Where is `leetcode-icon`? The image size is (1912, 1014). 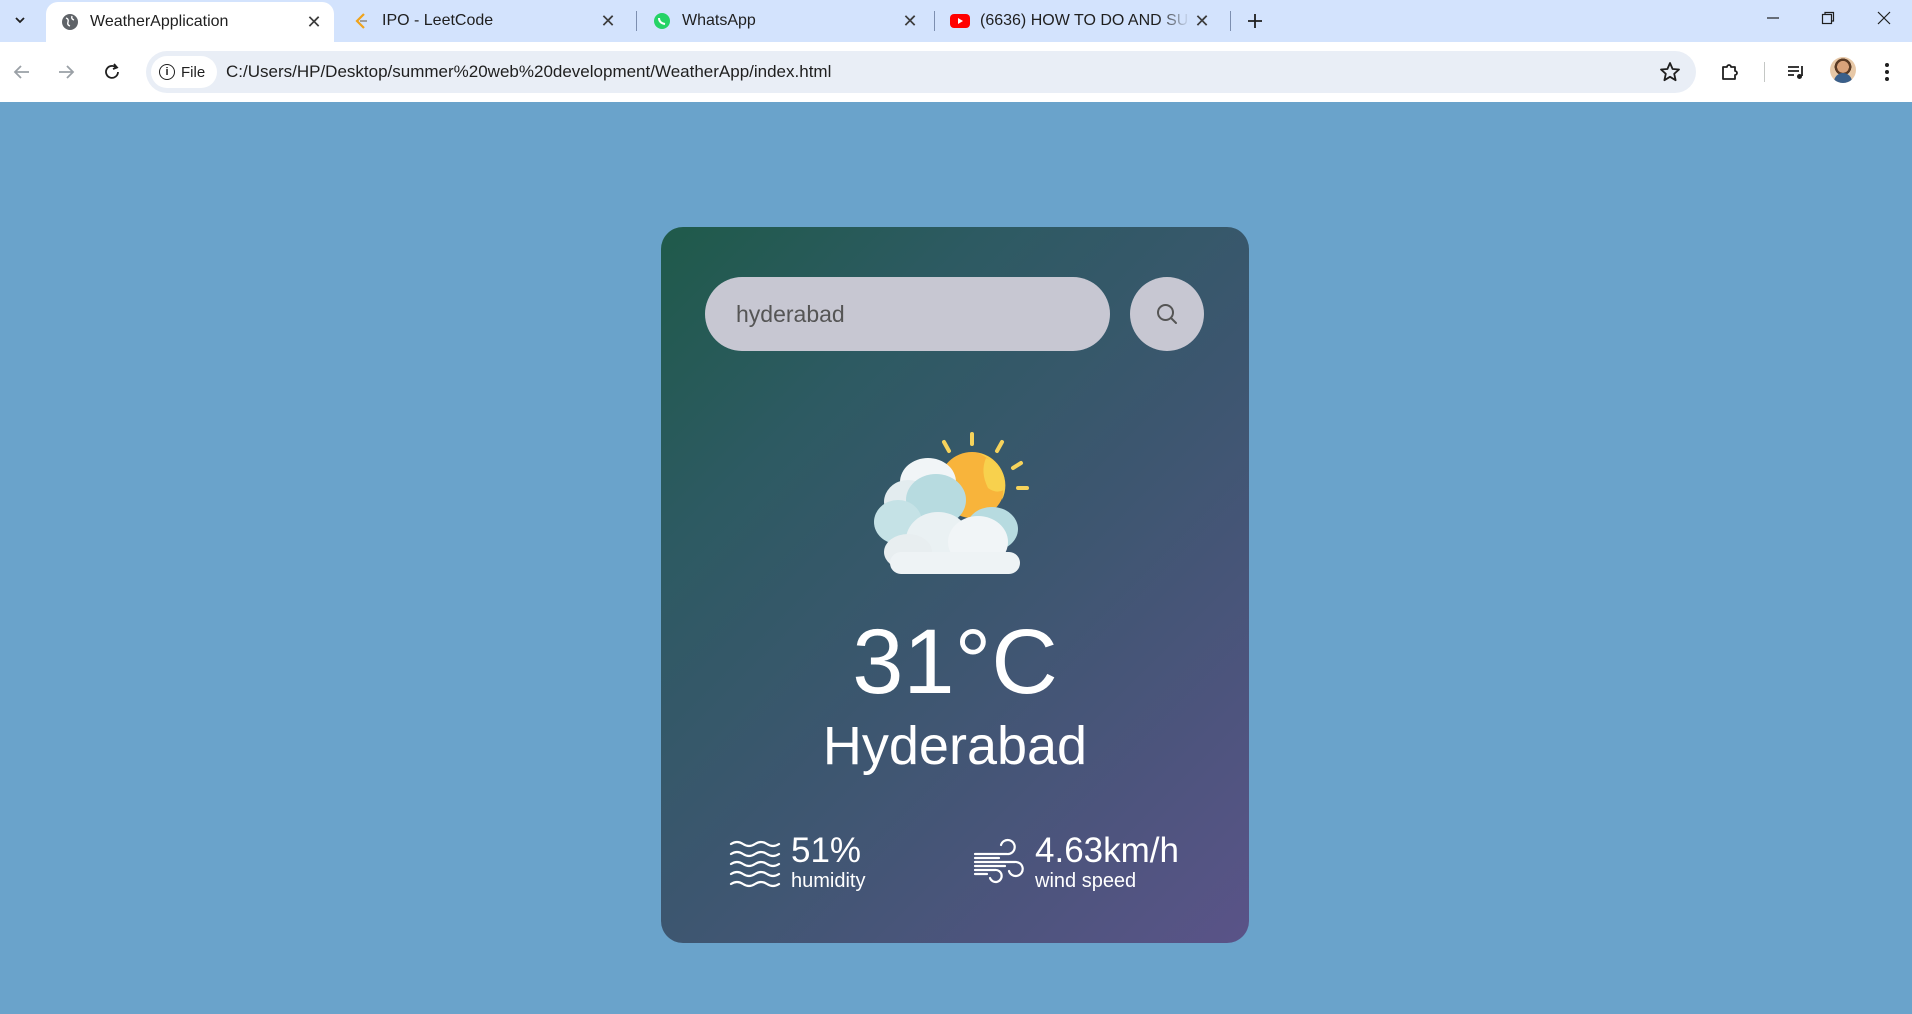 leetcode-icon is located at coordinates (362, 21).